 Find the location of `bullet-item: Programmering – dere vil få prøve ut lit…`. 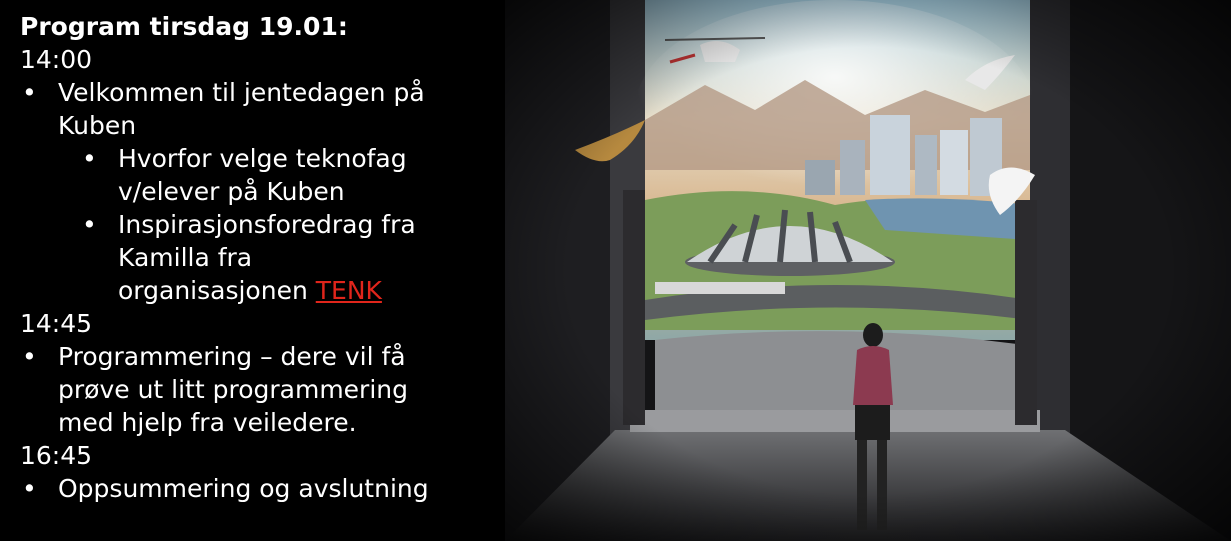

bullet-item: Programmering – dere vil få prøve ut lit… is located at coordinates (265, 389).